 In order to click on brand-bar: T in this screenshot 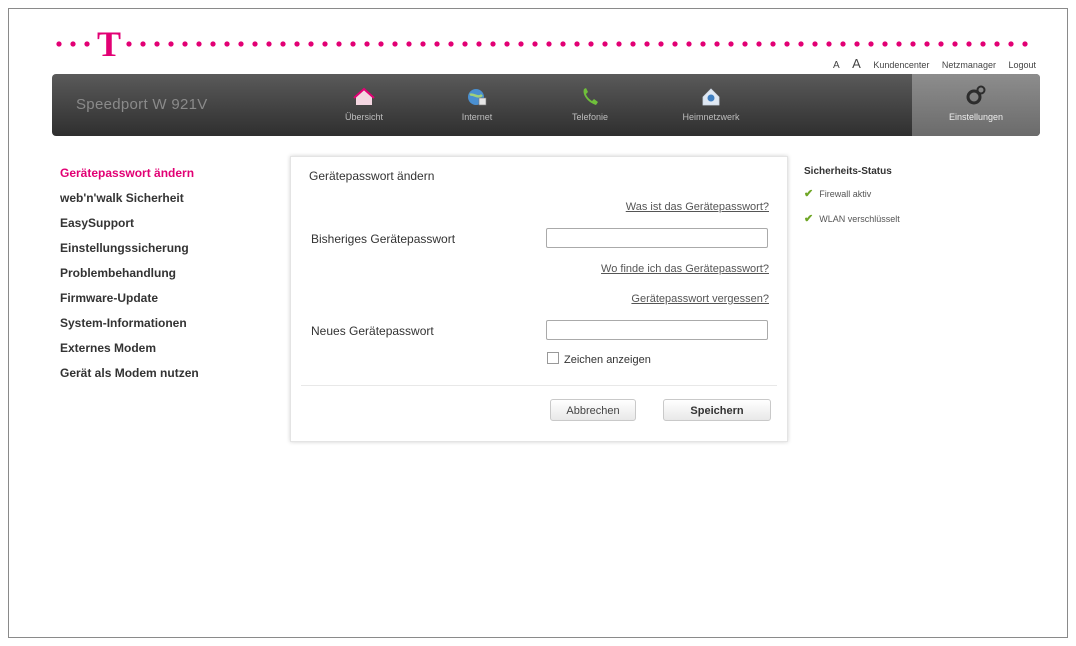, I will do `click(542, 44)`.